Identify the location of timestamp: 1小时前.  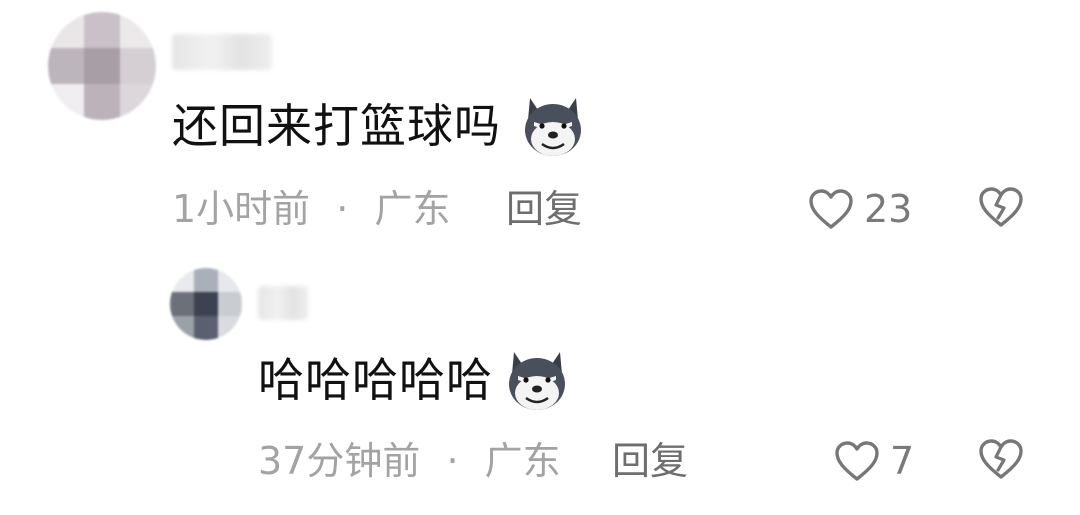
(241, 209).